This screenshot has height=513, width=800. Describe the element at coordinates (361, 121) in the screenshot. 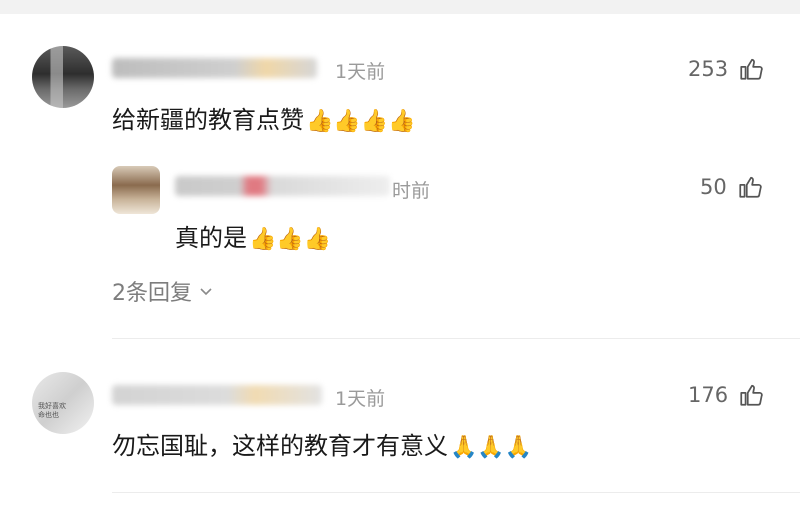

I see `thumbs-up-emoji-icon: 👍👍👍👍` at that location.